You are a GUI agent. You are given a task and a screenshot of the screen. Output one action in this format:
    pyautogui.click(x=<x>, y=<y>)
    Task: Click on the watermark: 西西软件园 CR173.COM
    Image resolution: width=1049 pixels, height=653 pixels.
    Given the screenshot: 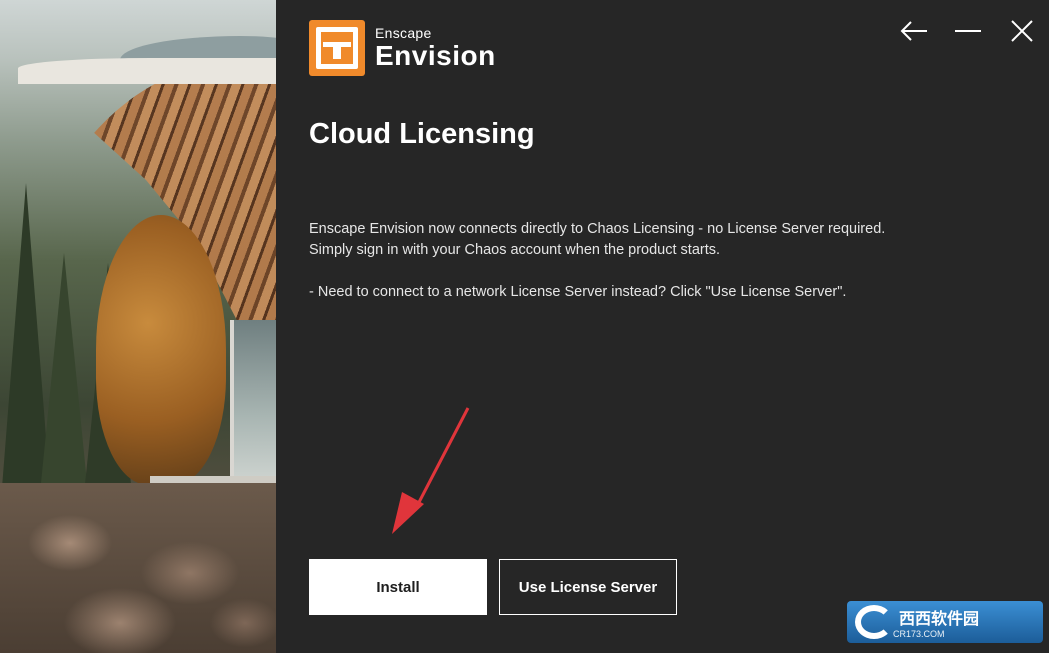 What is the action you would take?
    pyautogui.click(x=945, y=622)
    